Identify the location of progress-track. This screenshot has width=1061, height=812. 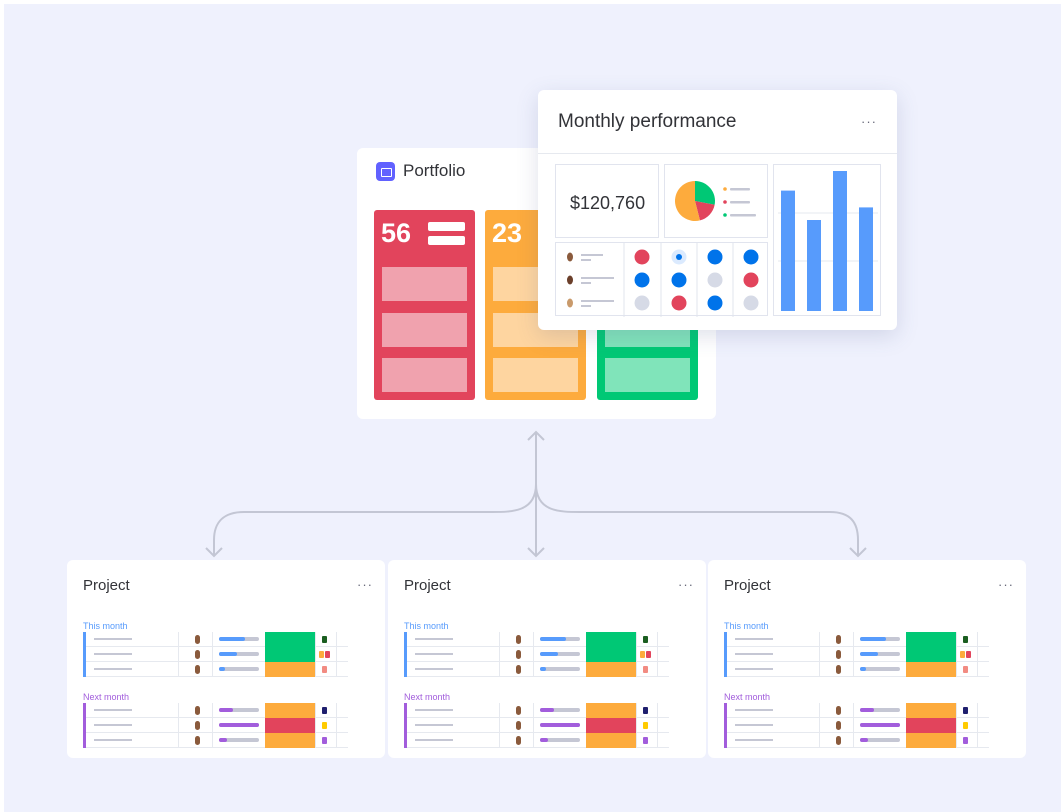
(880, 669).